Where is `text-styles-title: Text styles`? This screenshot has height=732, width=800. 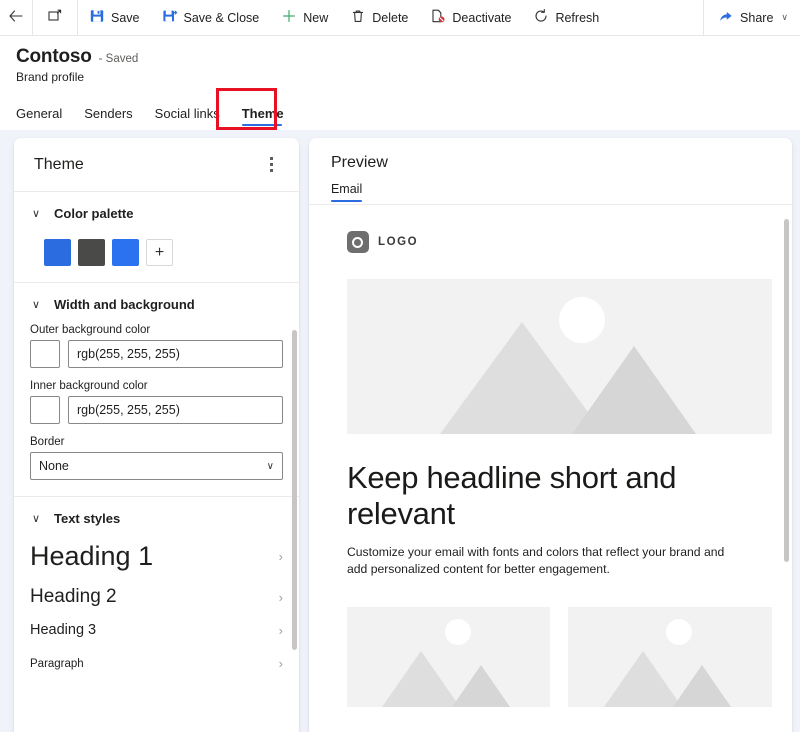 text-styles-title: Text styles is located at coordinates (87, 518).